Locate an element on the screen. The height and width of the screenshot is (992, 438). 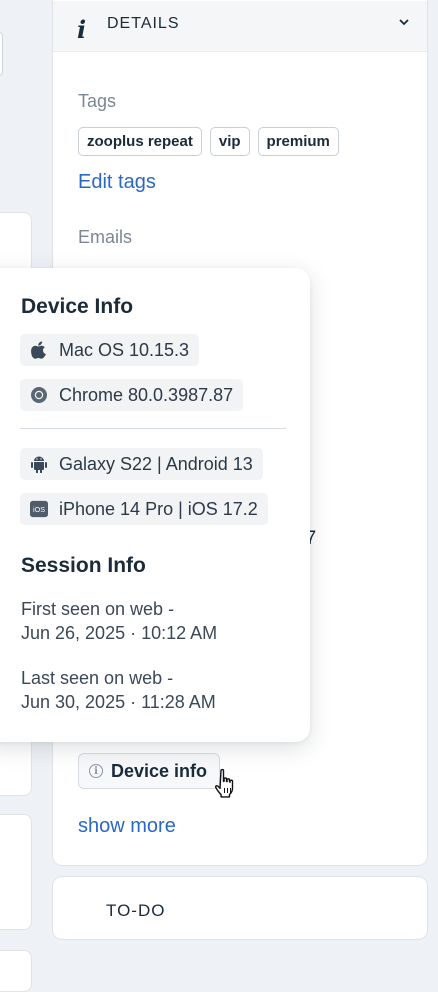
details-header: i DETAILS is located at coordinates (240, 26).